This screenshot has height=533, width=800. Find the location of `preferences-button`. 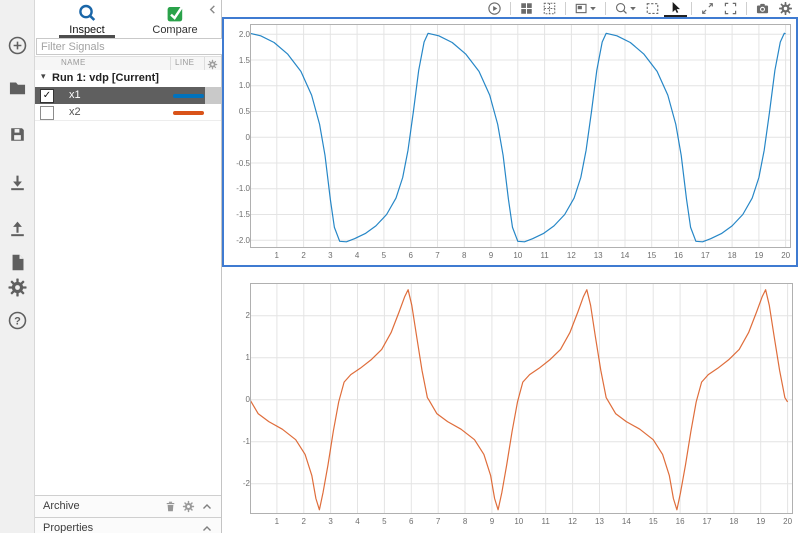

preferences-button is located at coordinates (17, 287).